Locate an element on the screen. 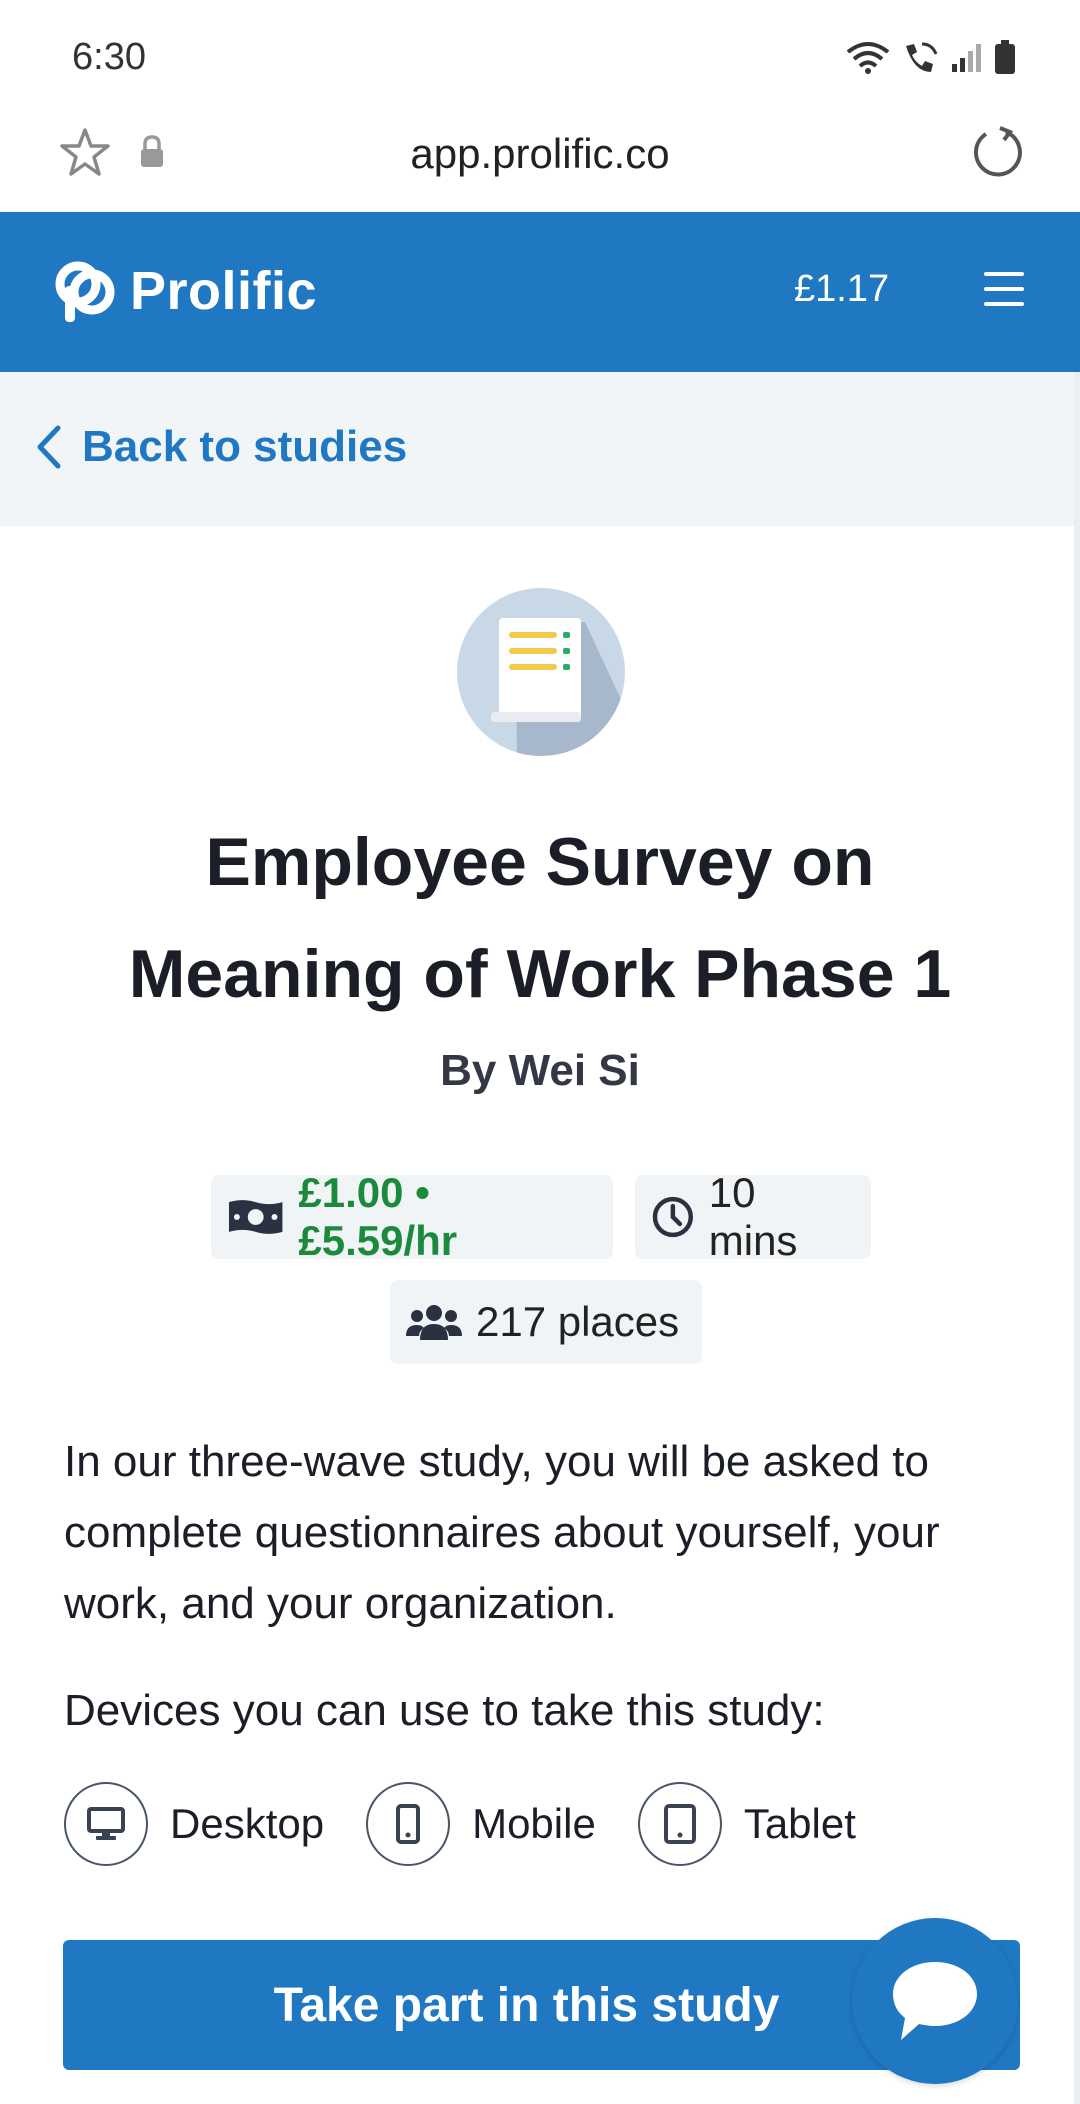  device-desktop: Desktop is located at coordinates (194, 1824).